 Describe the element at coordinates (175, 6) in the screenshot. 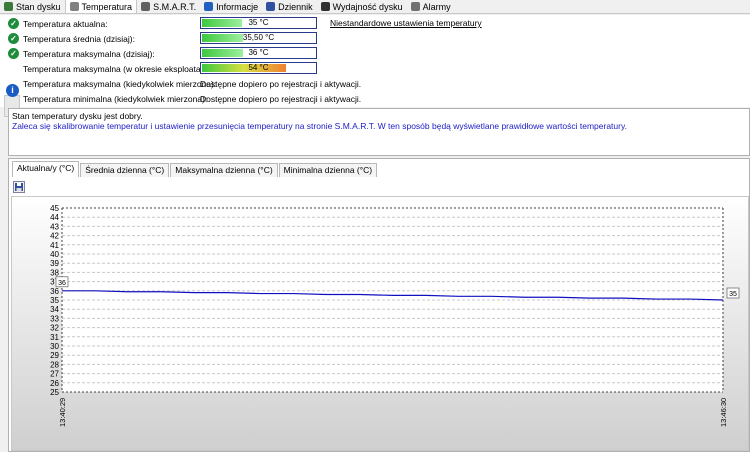

I see `tab-label: S.M.A.R.T.` at that location.